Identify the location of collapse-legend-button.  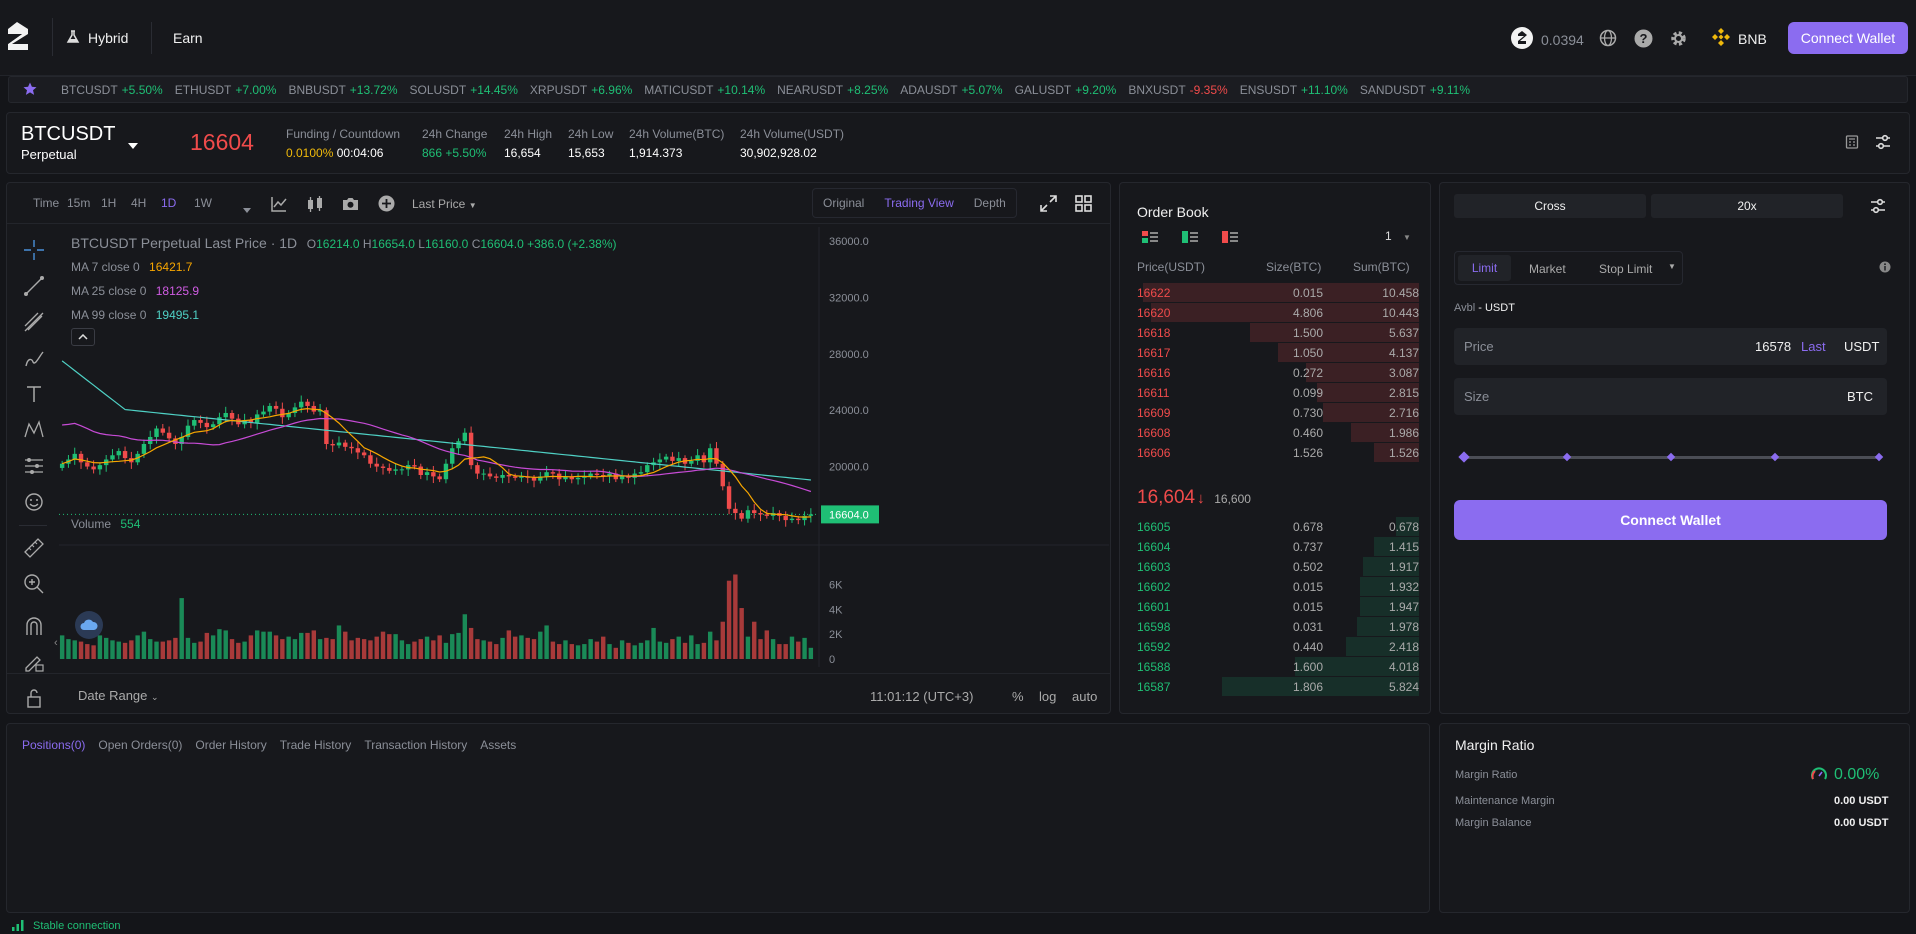
(83, 337).